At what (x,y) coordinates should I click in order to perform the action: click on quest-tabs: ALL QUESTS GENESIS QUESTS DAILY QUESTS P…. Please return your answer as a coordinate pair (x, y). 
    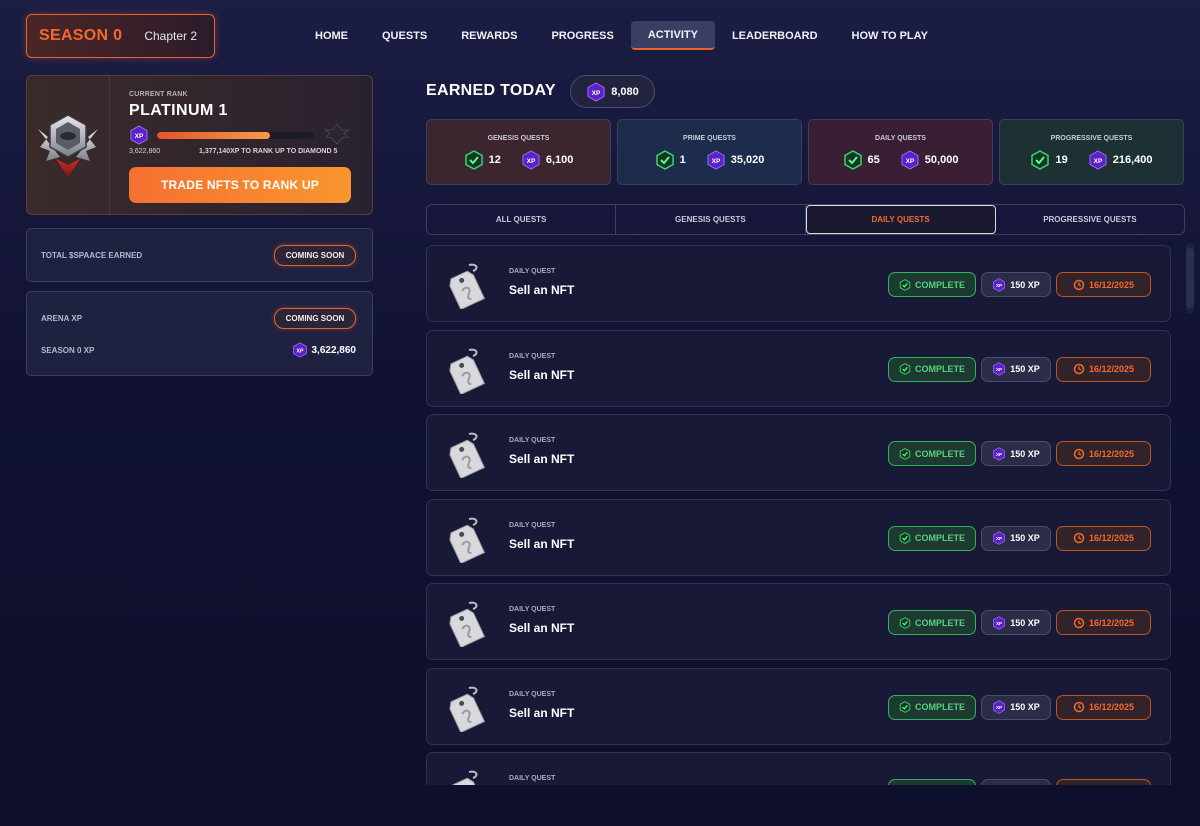
    Looking at the image, I should click on (805, 219).